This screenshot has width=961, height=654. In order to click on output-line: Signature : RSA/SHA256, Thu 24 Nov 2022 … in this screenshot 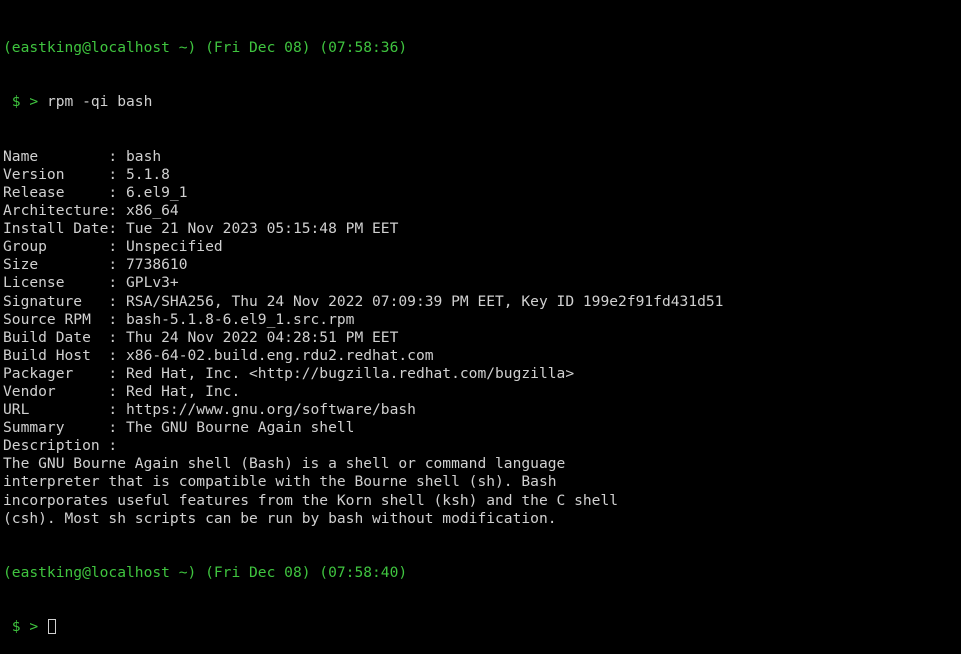, I will do `click(363, 301)`.